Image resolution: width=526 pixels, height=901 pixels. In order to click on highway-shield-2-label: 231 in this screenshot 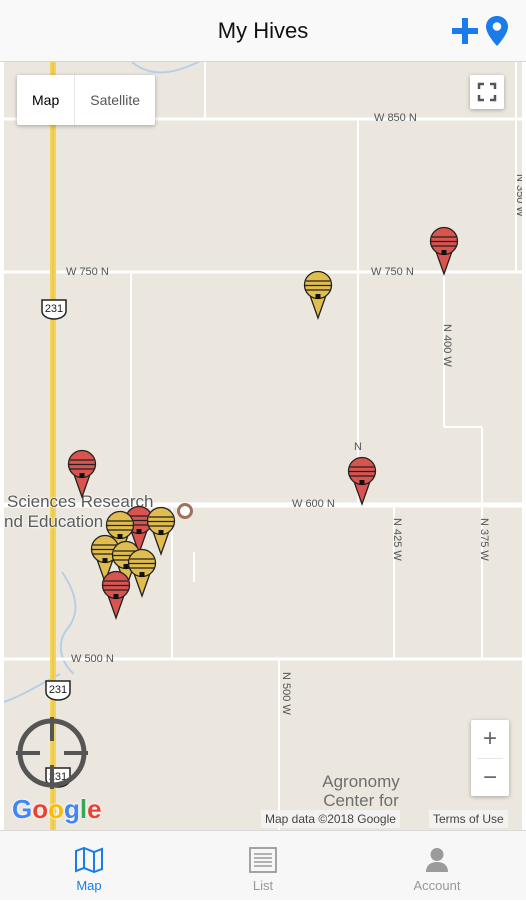, I will do `click(58, 690)`.